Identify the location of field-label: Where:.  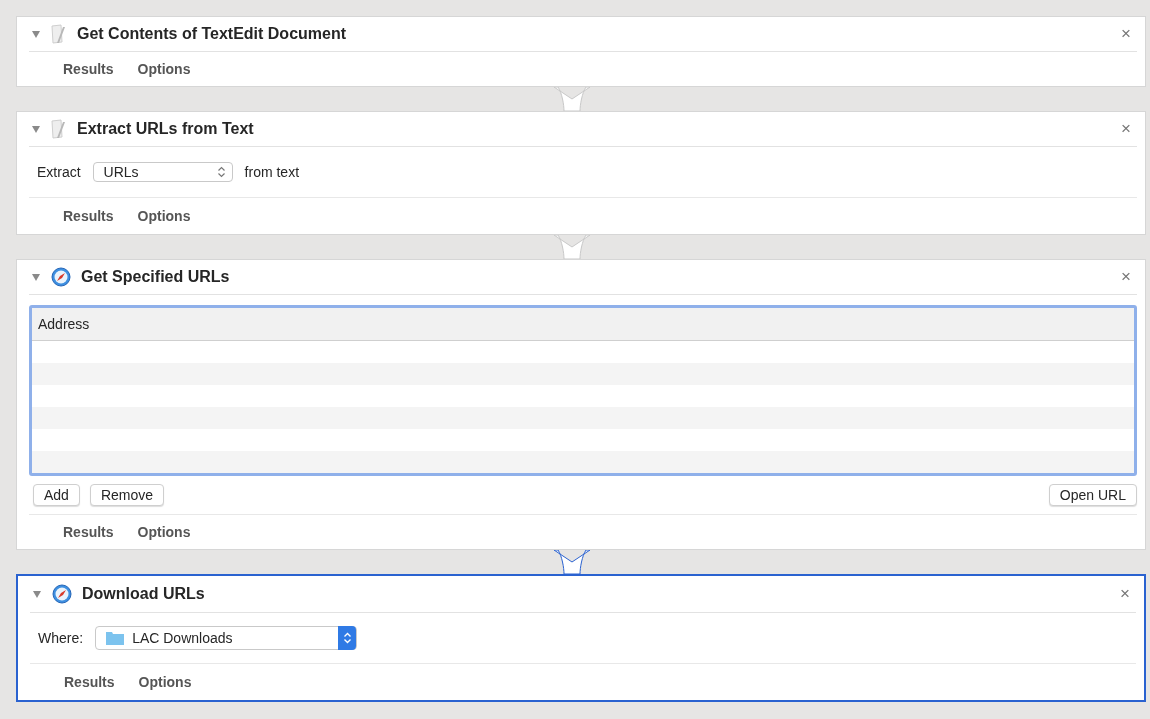
(61, 638).